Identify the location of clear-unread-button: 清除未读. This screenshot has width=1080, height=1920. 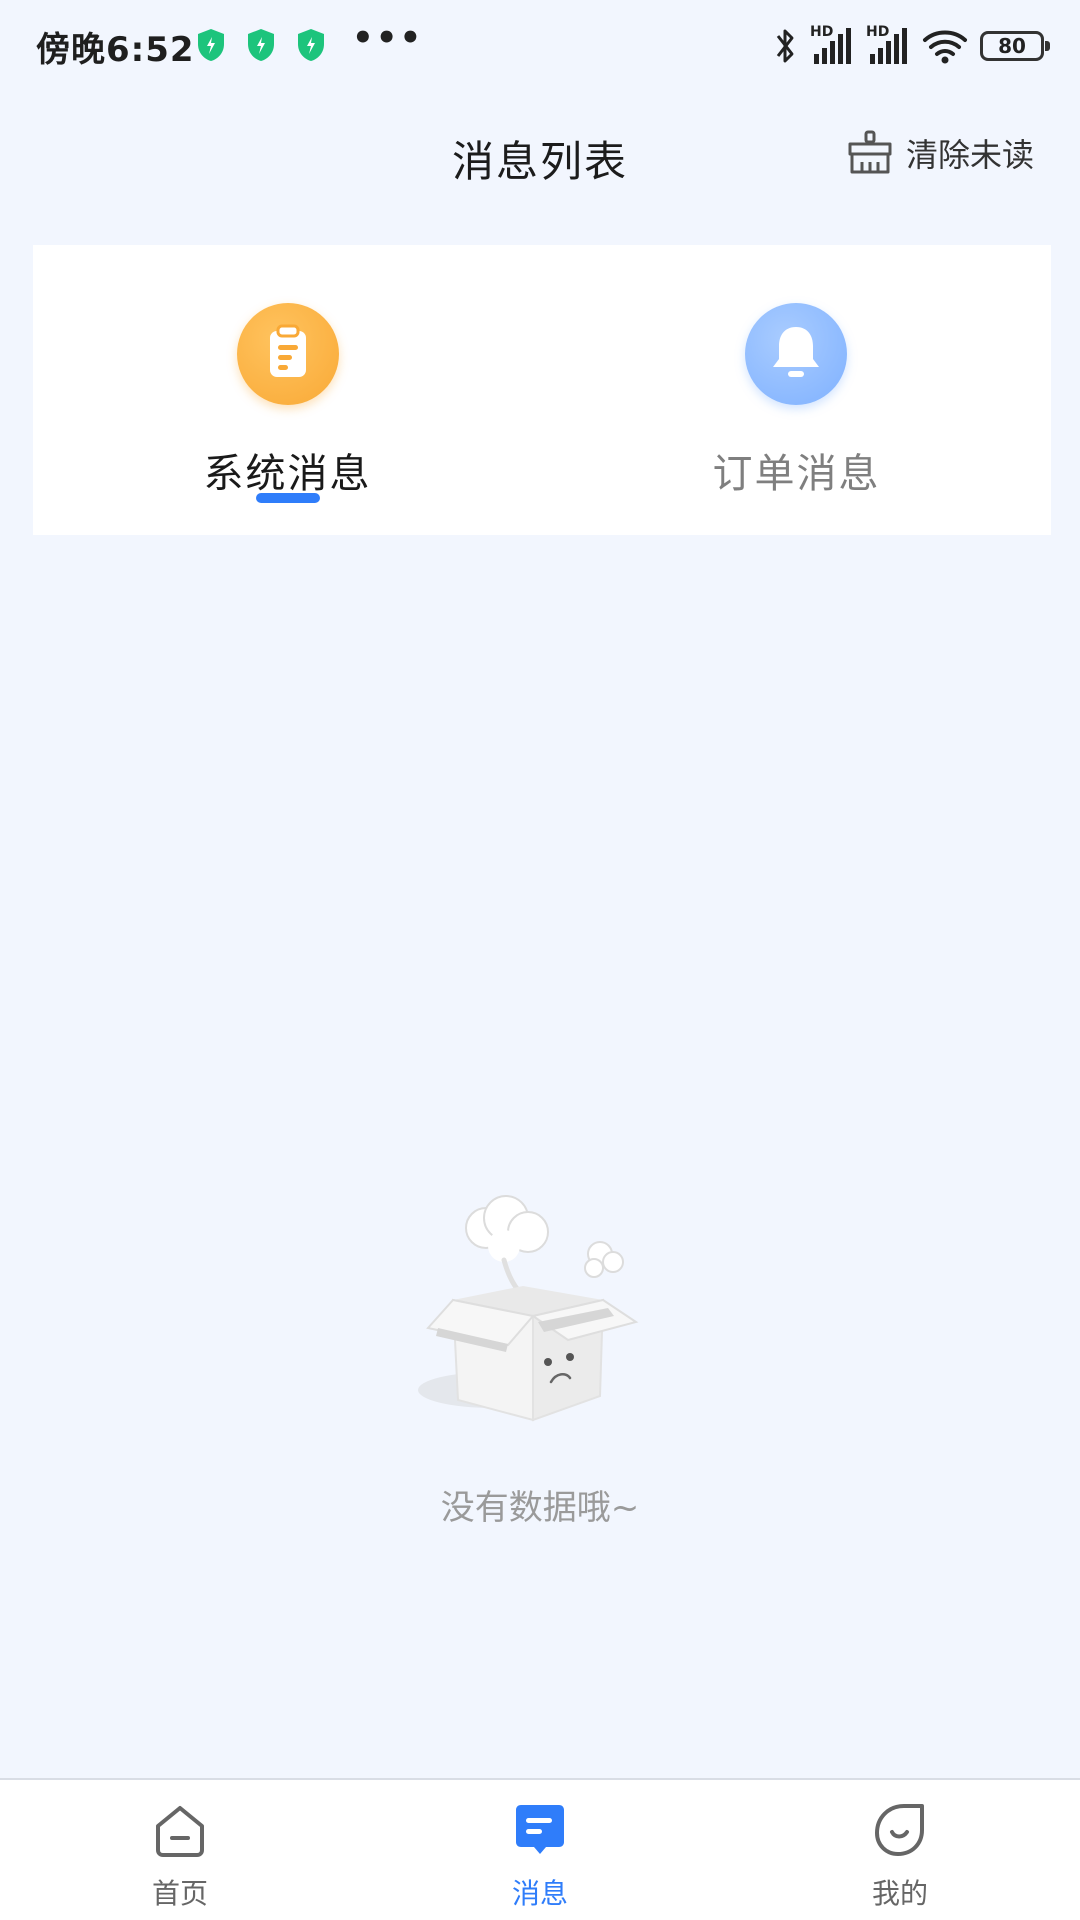
(940, 153).